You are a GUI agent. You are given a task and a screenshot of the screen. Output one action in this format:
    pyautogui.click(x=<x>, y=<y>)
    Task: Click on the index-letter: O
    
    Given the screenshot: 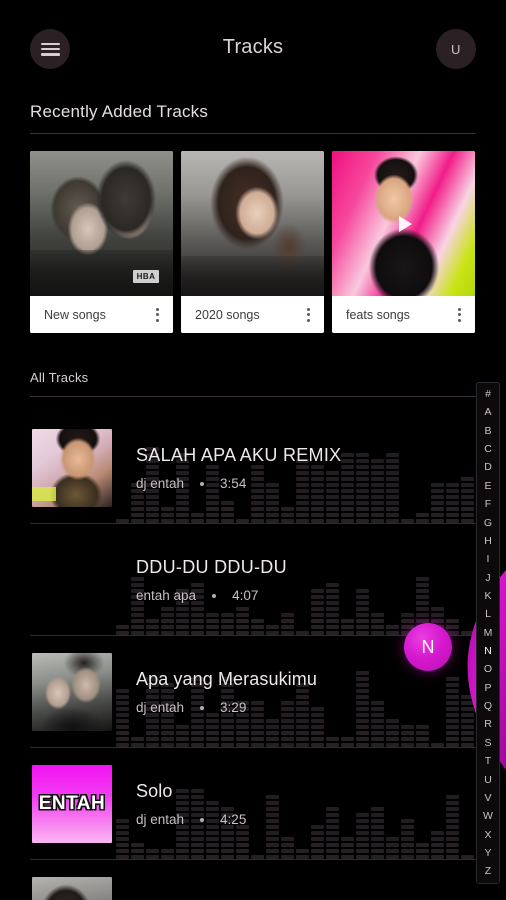 What is the action you would take?
    pyautogui.click(x=488, y=669)
    